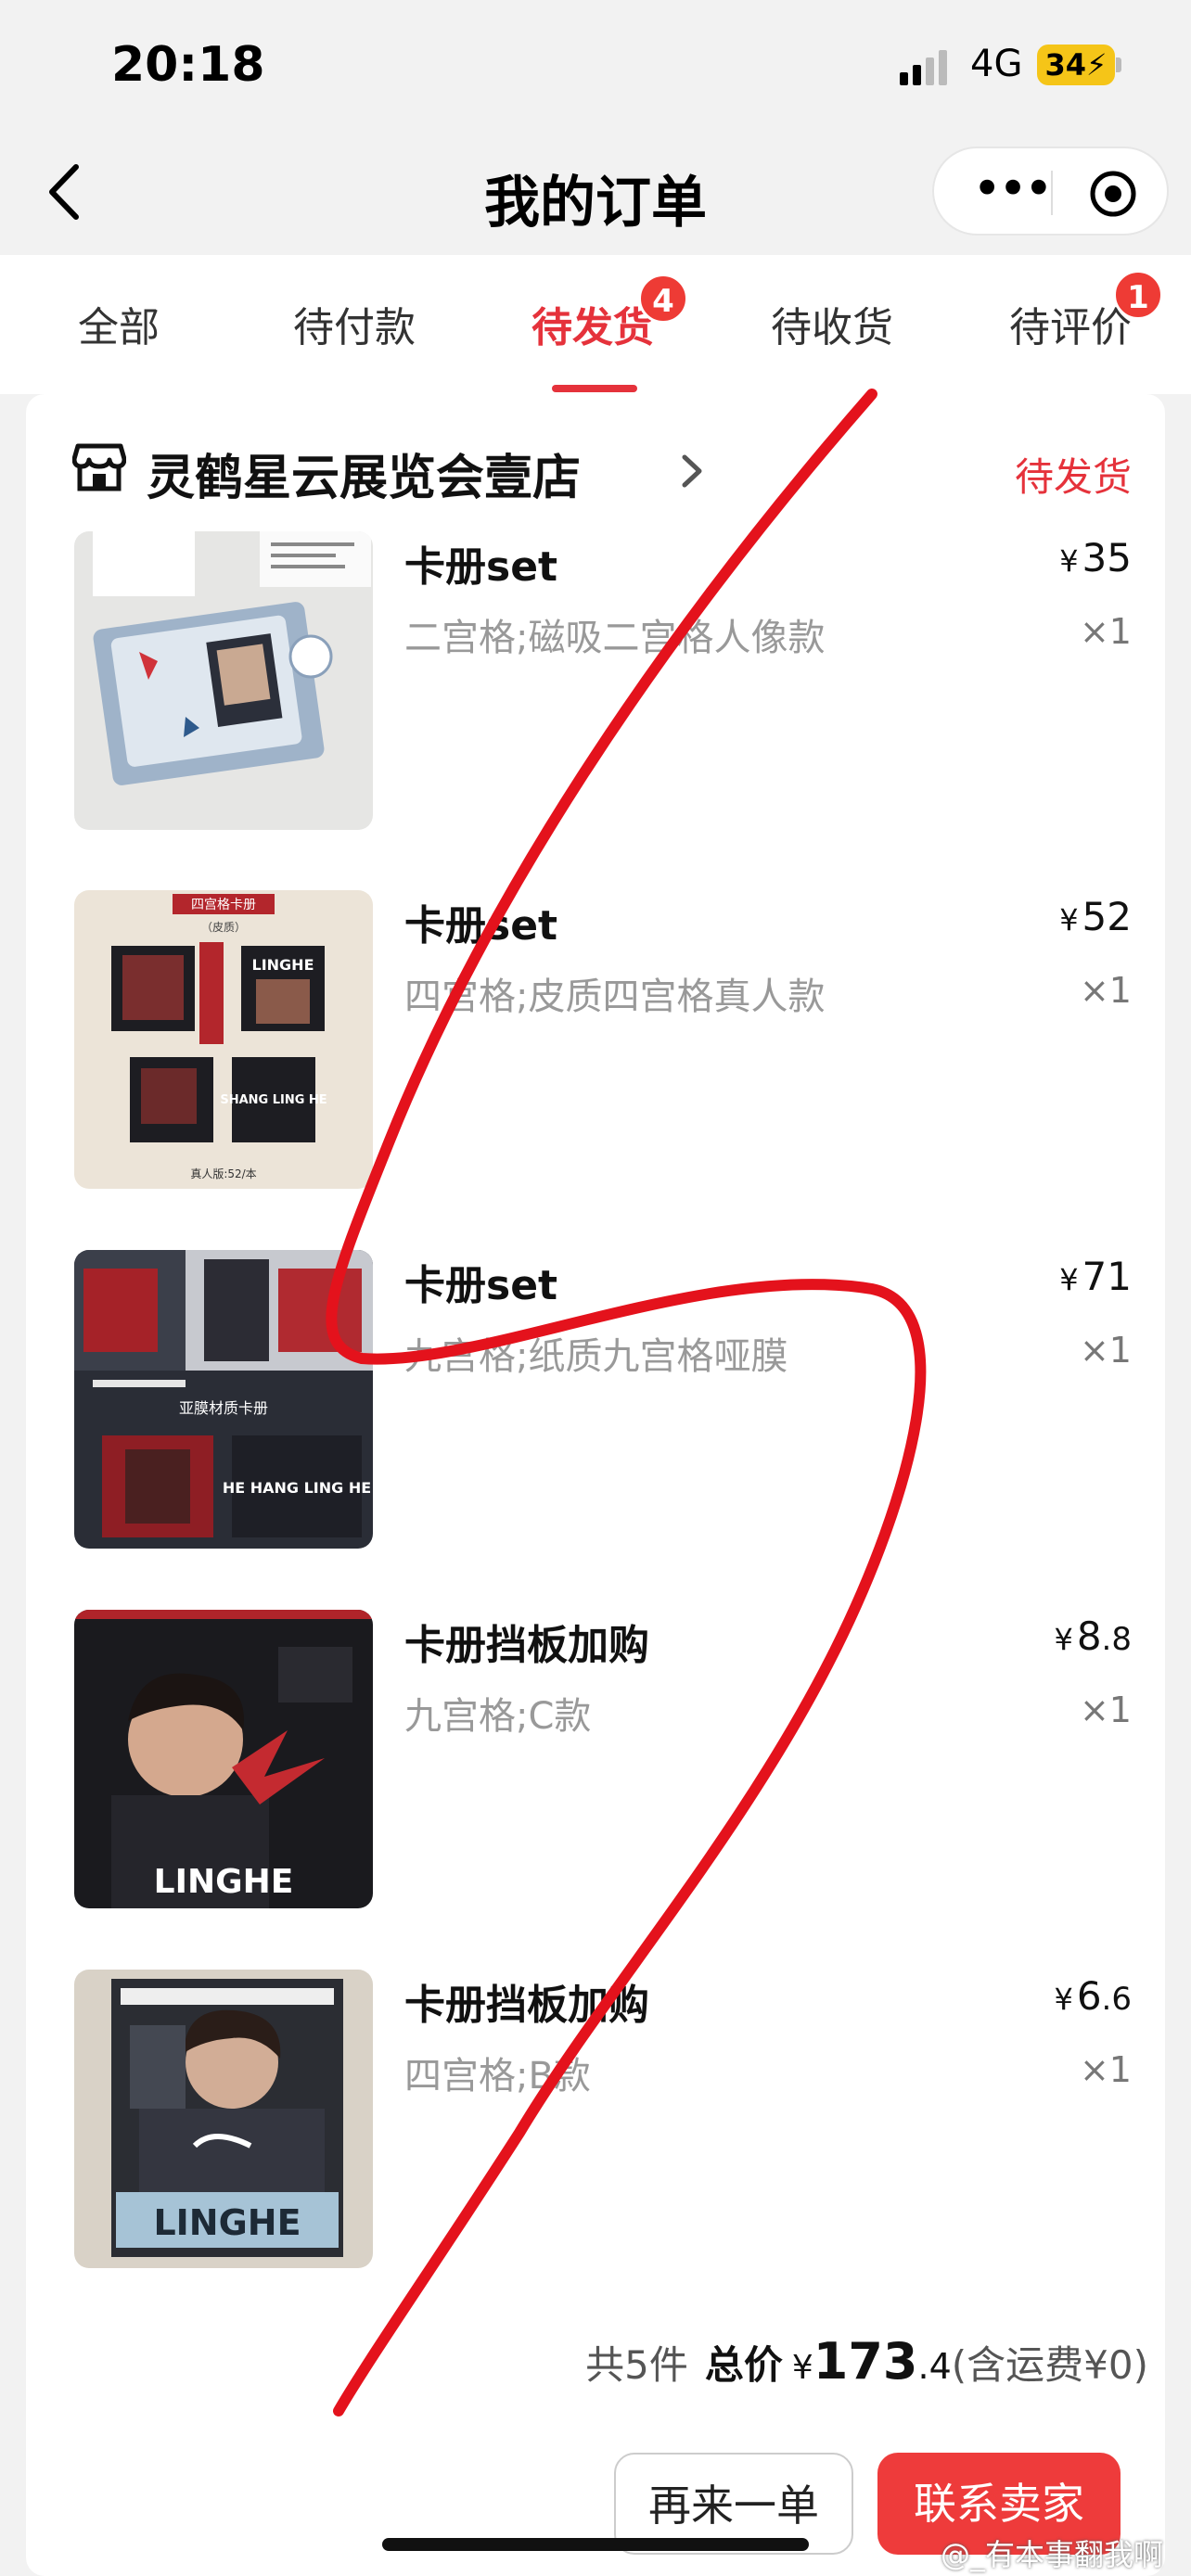  I want to click on battery-level: 34, so click(1065, 65).